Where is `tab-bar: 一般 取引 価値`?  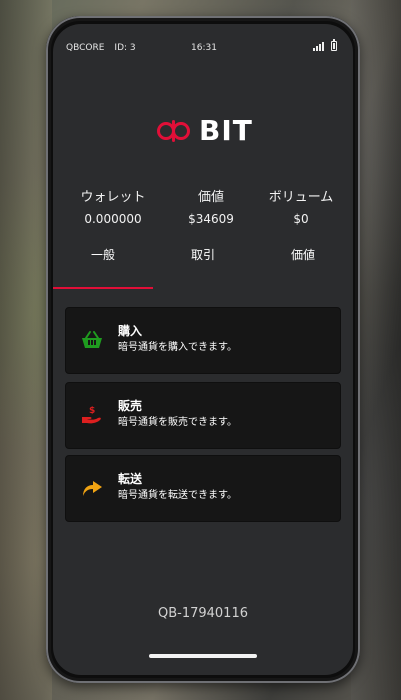 tab-bar: 一般 取引 価値 is located at coordinates (203, 267).